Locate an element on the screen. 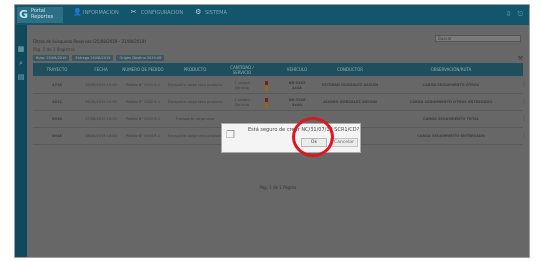 This screenshot has height=261, width=541. col-trayecto: TRAYECTO is located at coordinates (57, 69).